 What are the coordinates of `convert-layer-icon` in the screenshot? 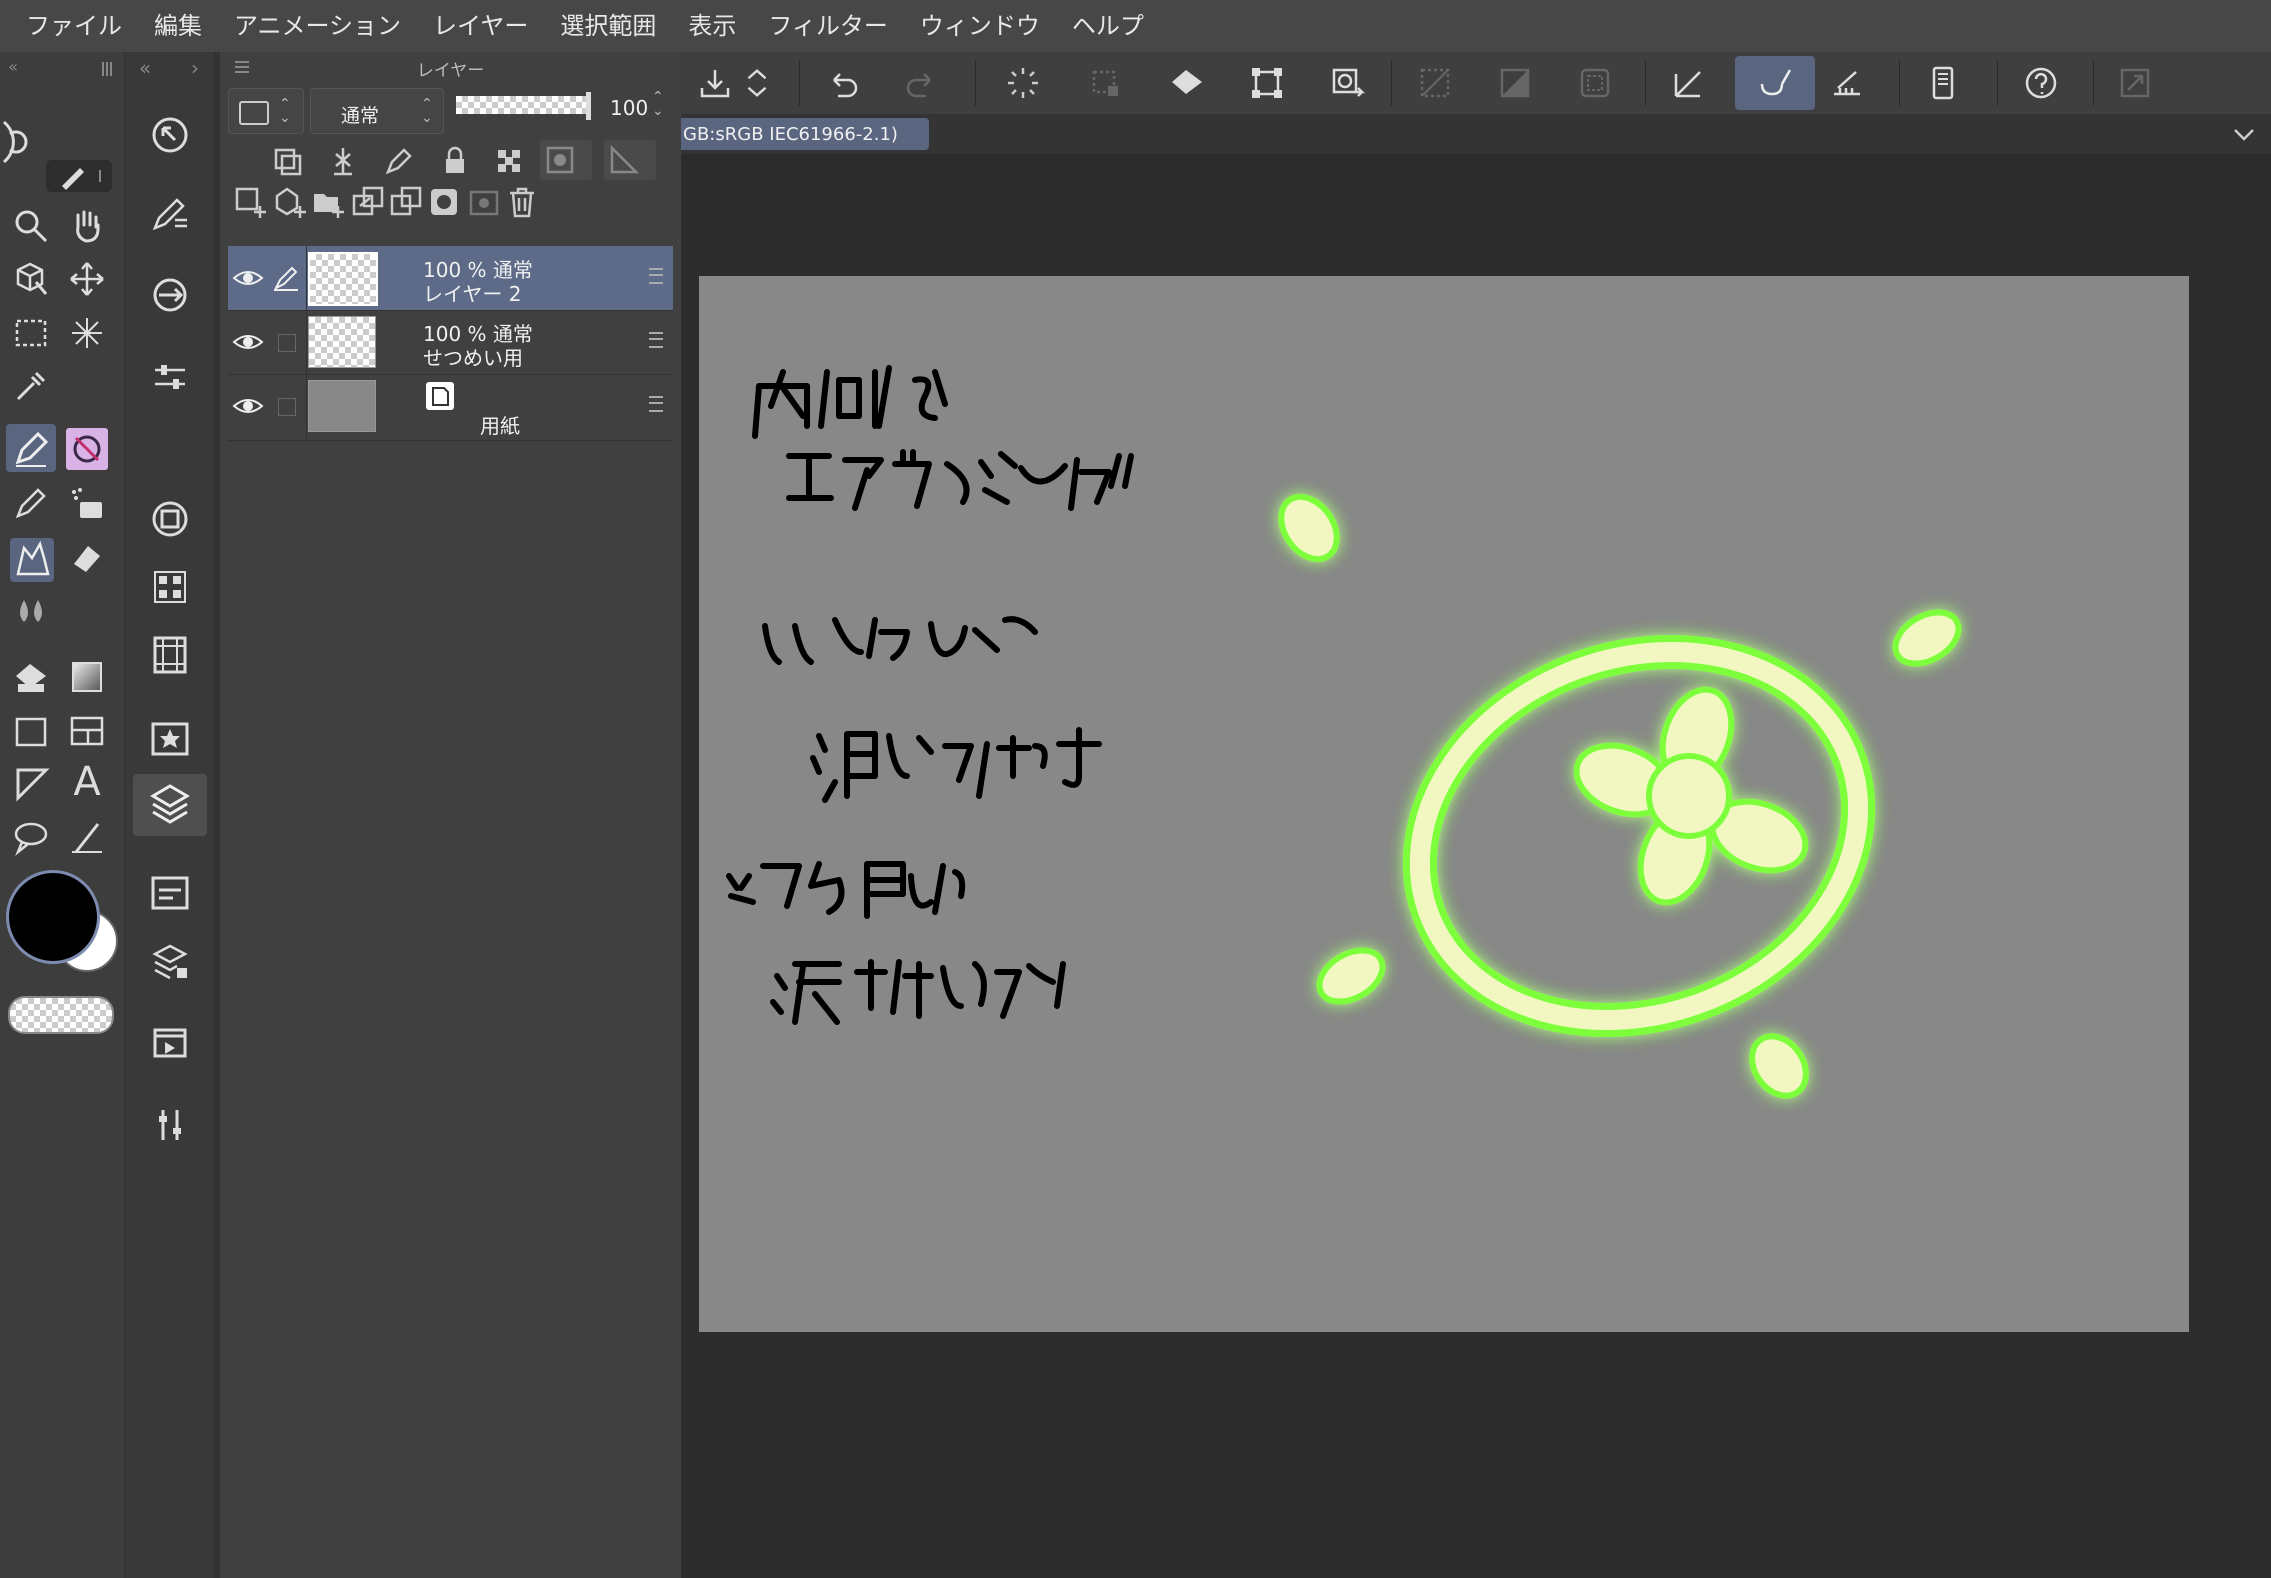 It's located at (1347, 83).